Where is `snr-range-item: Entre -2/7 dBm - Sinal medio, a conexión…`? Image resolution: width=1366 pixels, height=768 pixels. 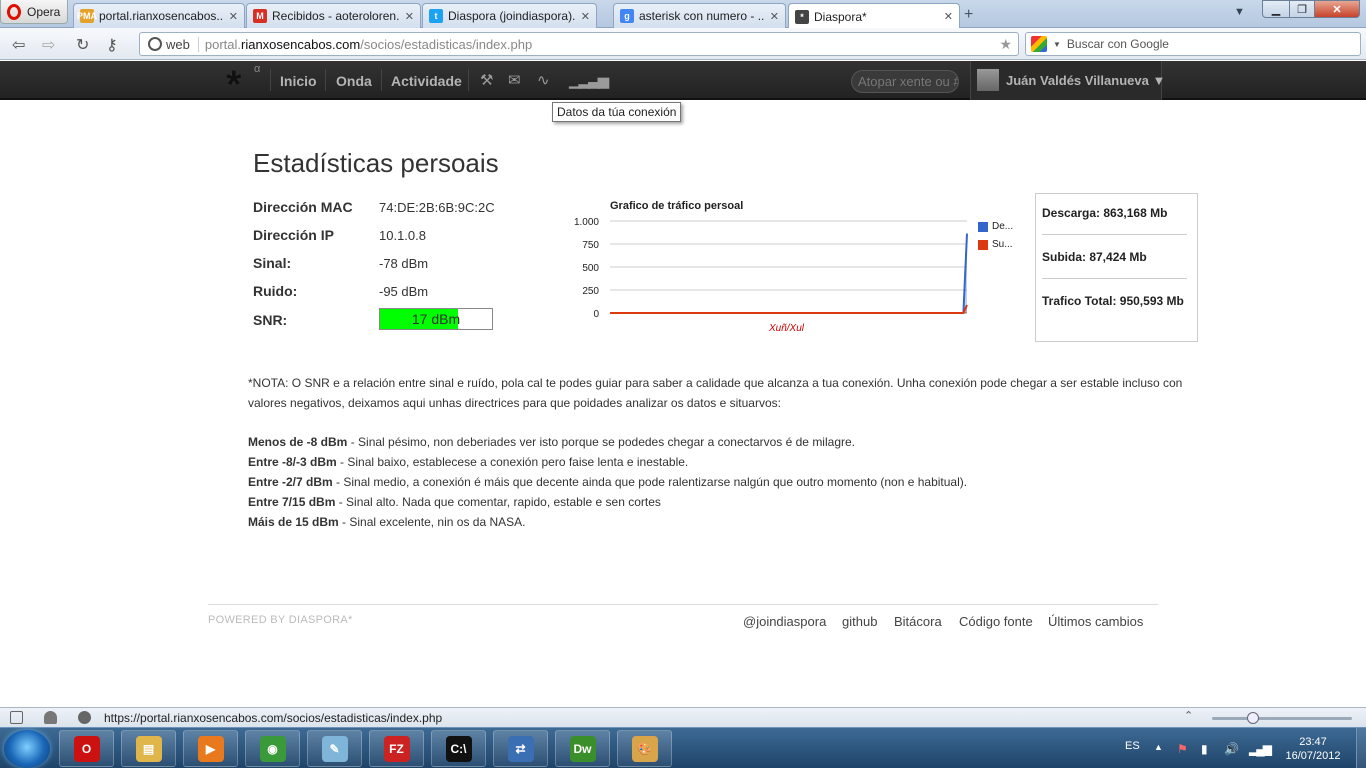 snr-range-item: Entre -2/7 dBm - Sinal medio, a conexión… is located at coordinates (607, 482).